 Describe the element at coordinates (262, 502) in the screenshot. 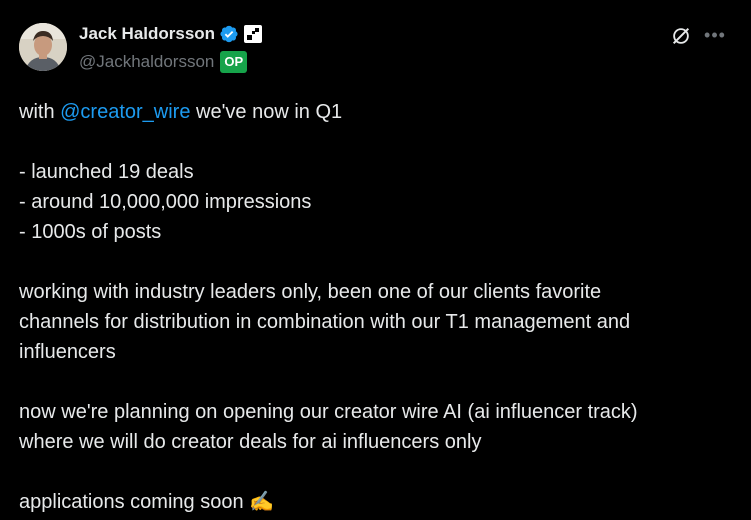

I see `writing-hand-emoji: ✍️` at that location.